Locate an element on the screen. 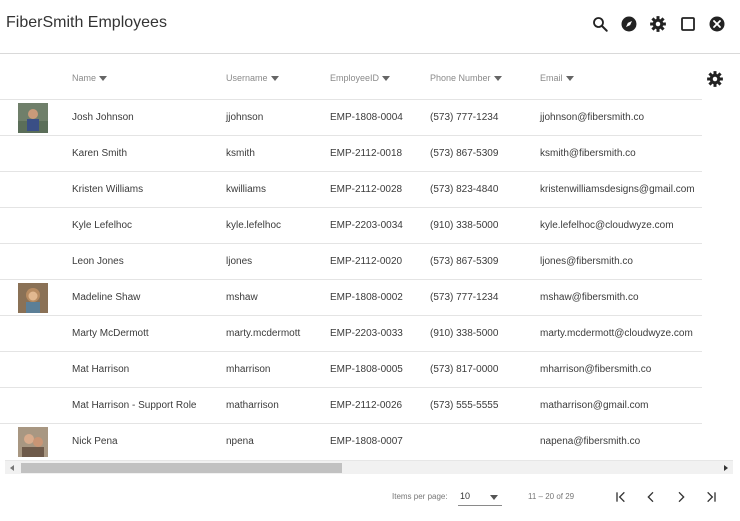 Image resolution: width=740 pixels, height=521 pixels. column-header-phone: Phone Number is located at coordinates (466, 78).